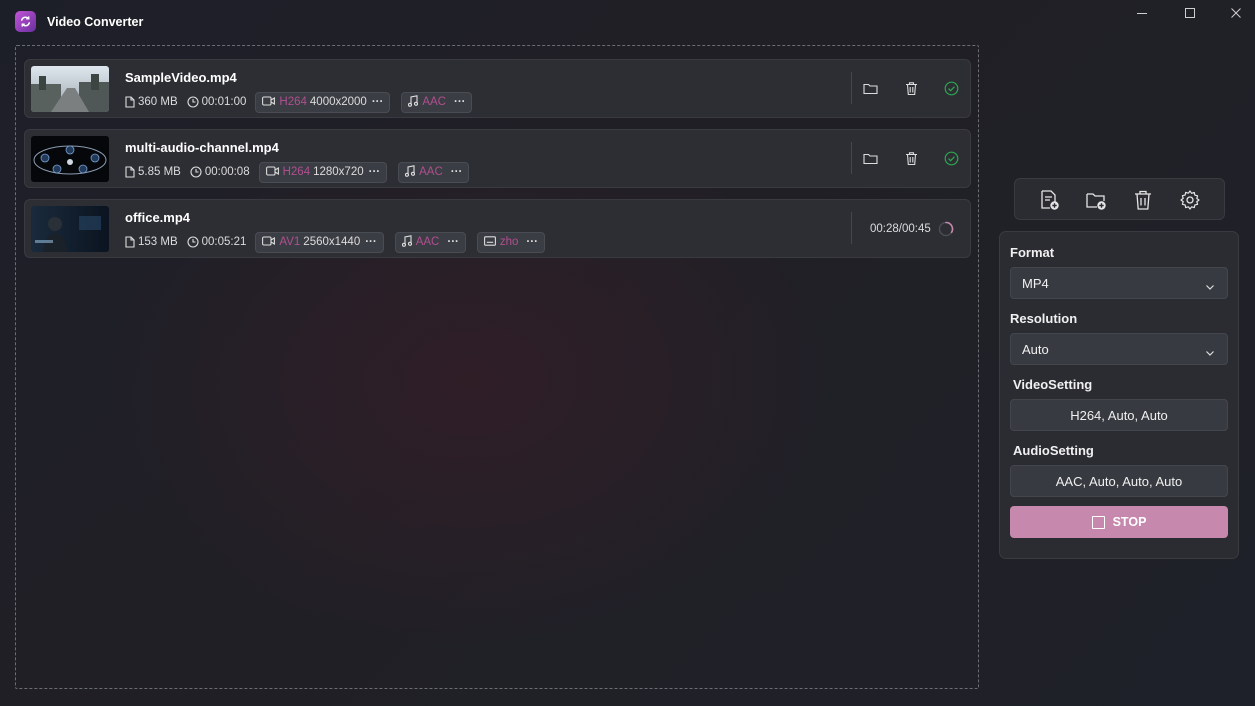 This screenshot has height=706, width=1255. I want to click on format-value: MP4, so click(1035, 283).